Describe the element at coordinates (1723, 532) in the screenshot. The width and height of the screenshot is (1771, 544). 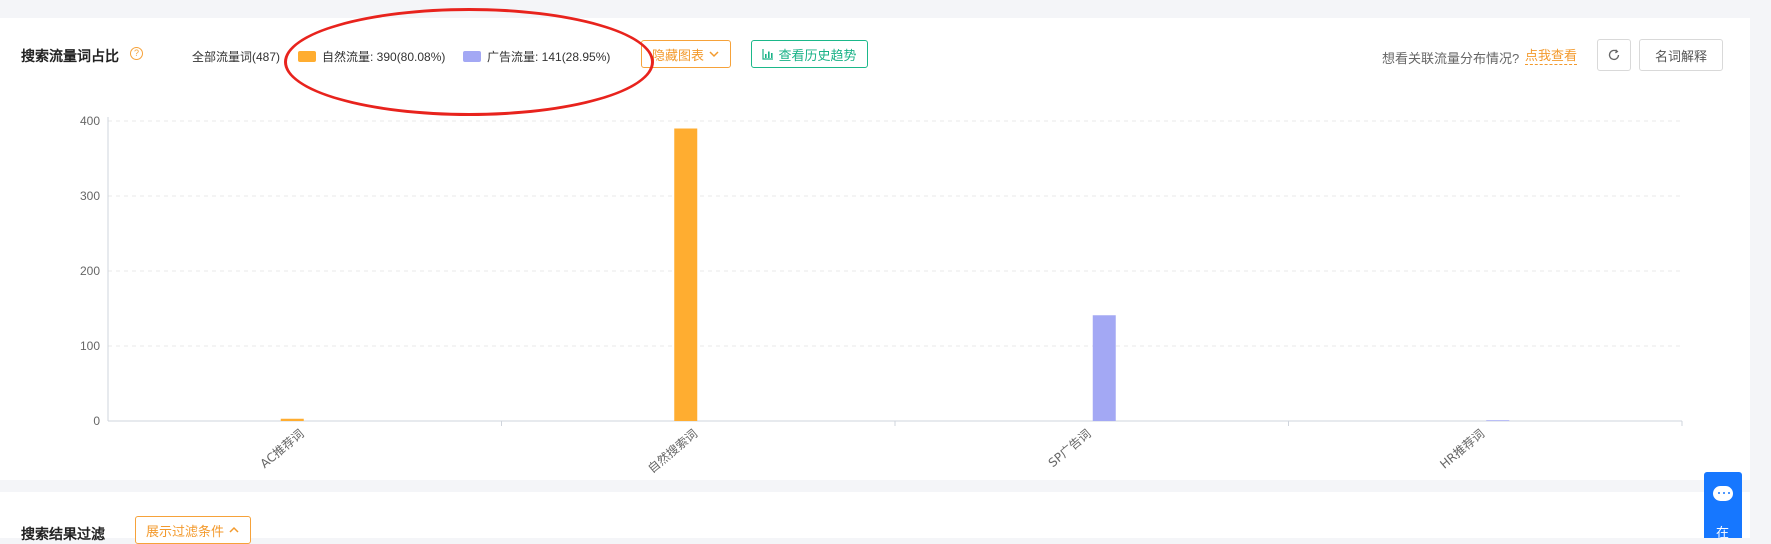
I see `chat-widget-label: 在` at that location.